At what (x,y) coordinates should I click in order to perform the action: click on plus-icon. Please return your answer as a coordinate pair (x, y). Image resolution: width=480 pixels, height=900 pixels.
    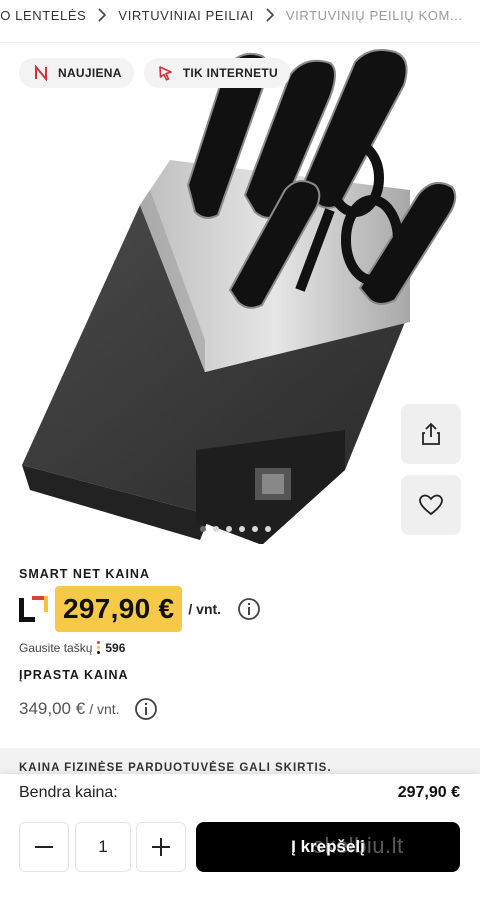
    Looking at the image, I should click on (161, 847).